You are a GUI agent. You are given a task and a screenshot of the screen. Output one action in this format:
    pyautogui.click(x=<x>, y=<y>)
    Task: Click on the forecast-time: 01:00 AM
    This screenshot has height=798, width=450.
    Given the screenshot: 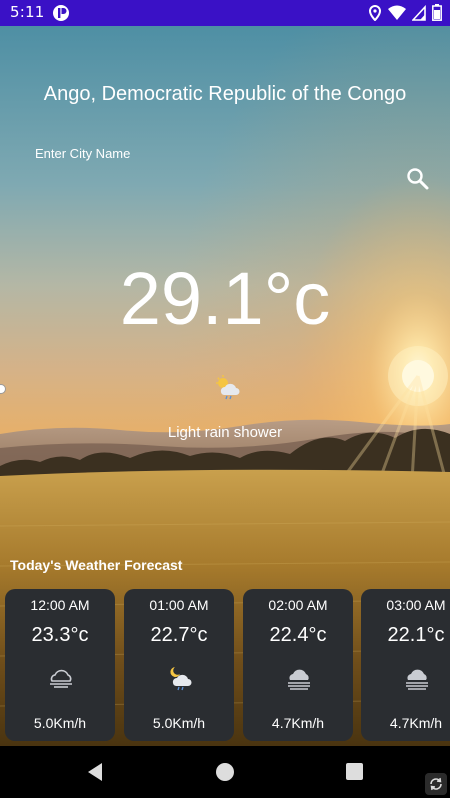 What is the action you would take?
    pyautogui.click(x=179, y=605)
    